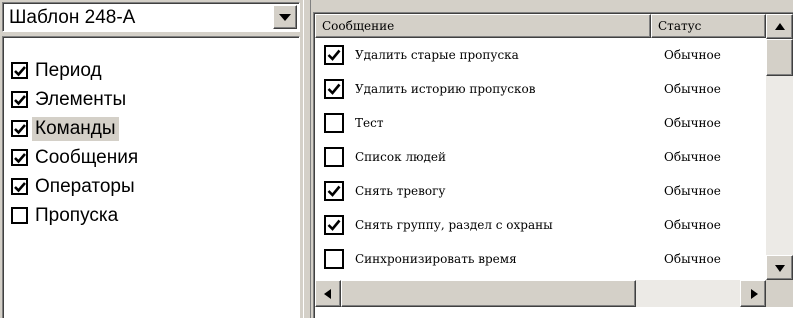 The width and height of the screenshot is (793, 318). Describe the element at coordinates (537, 260) in the screenshot. I see `table-row: Синхронизировать время Обычное` at that location.